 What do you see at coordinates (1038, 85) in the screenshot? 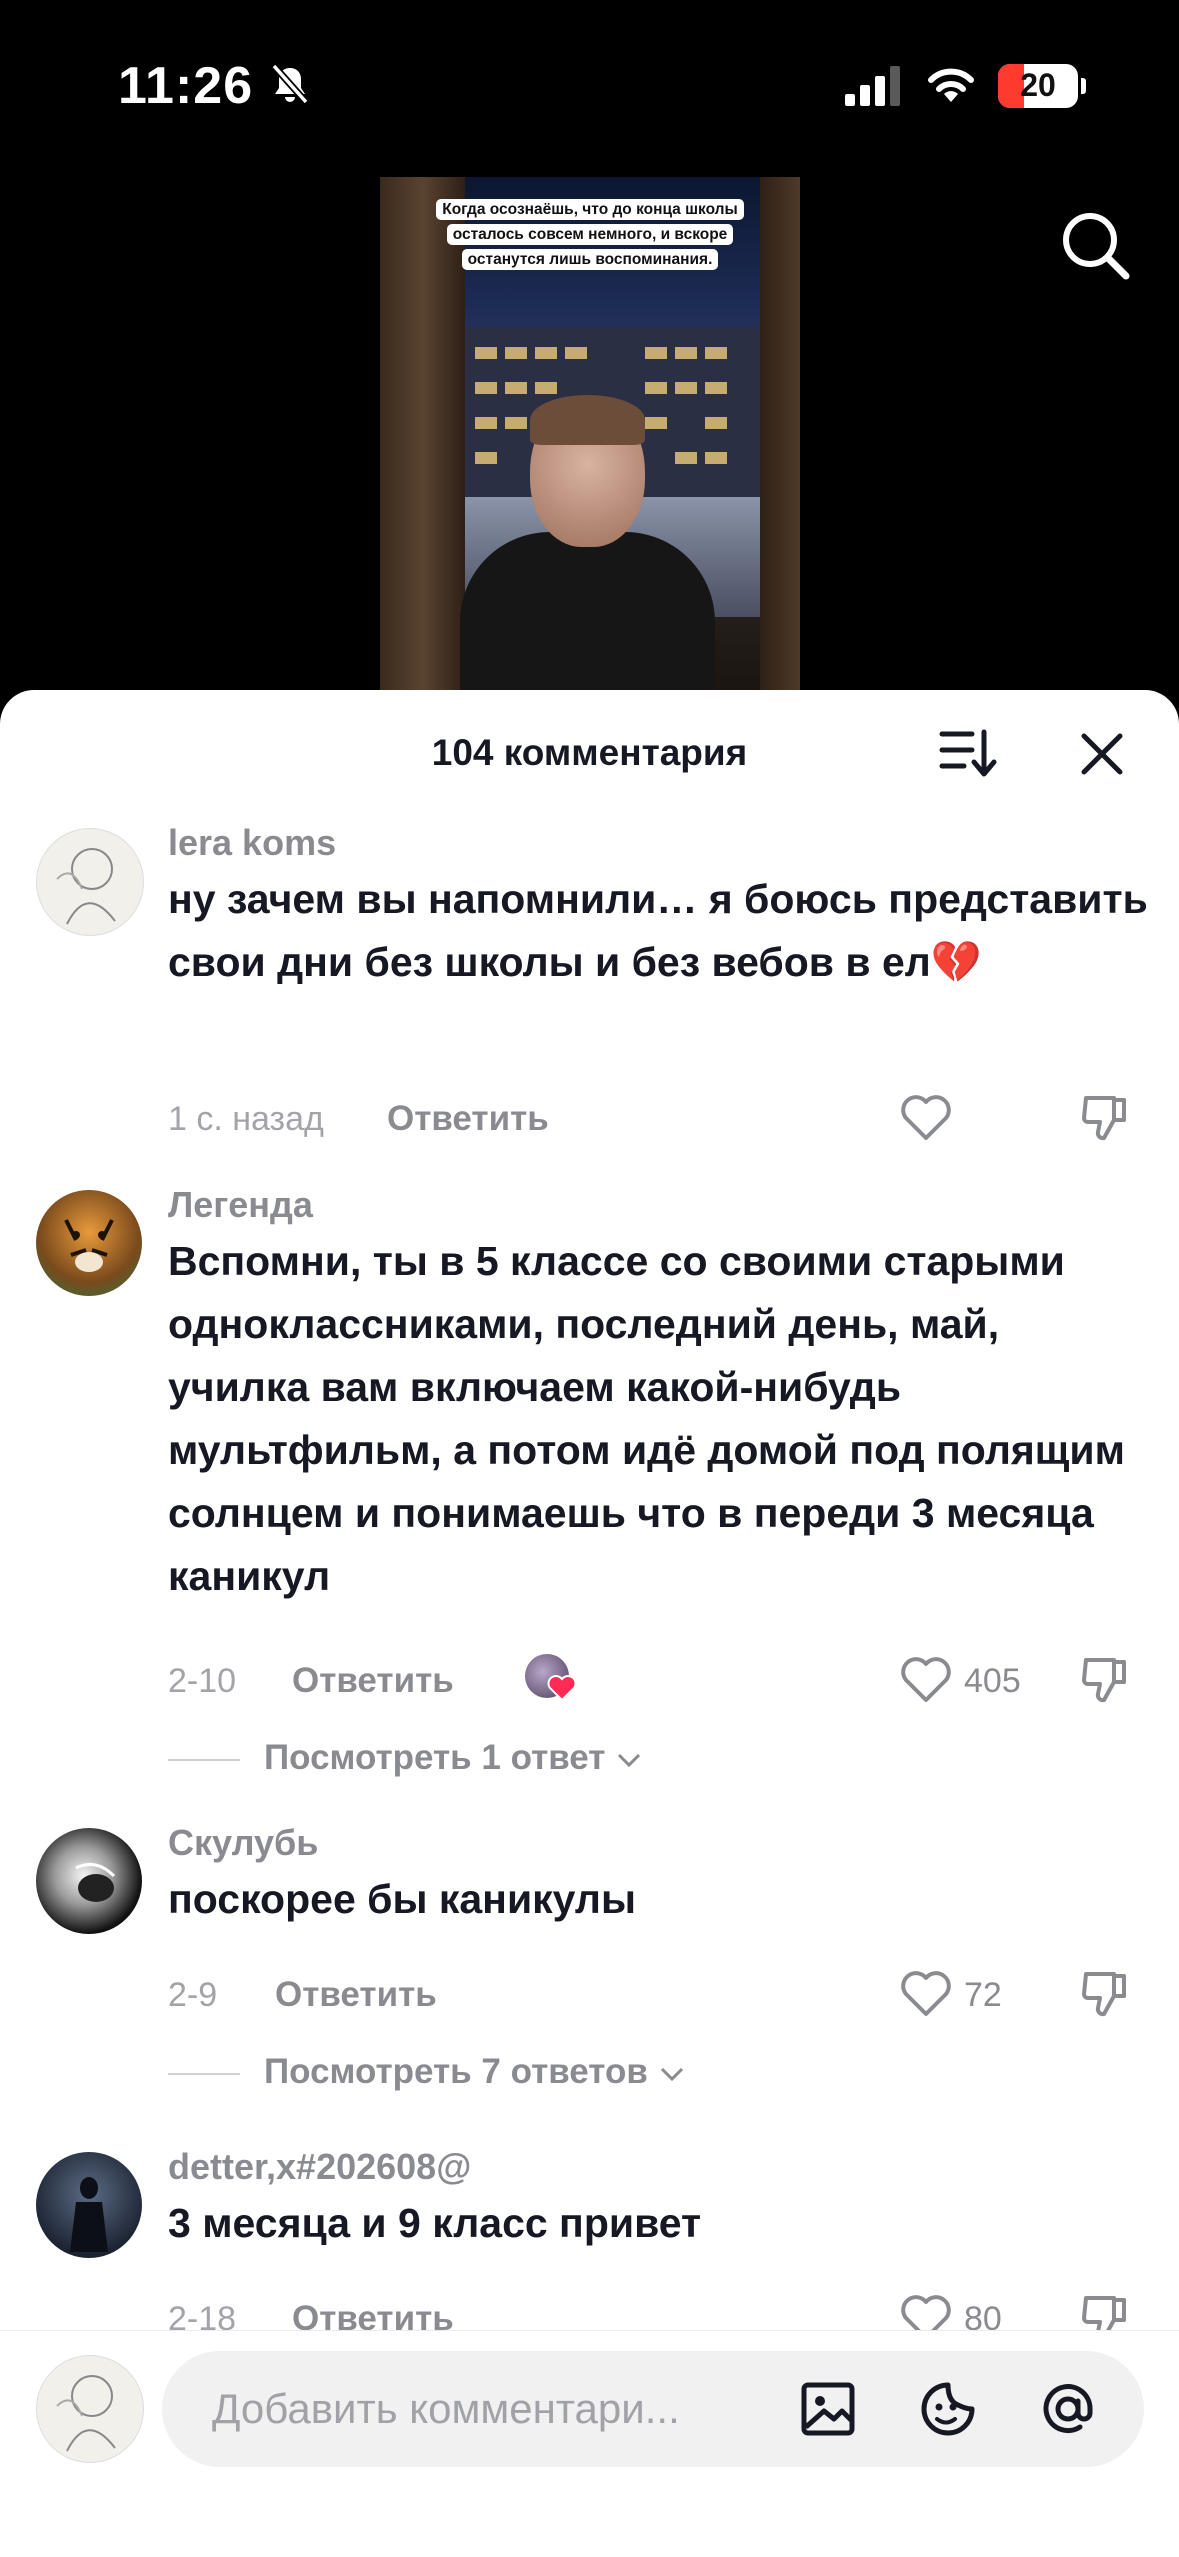
I see `battery-level: 20` at bounding box center [1038, 85].